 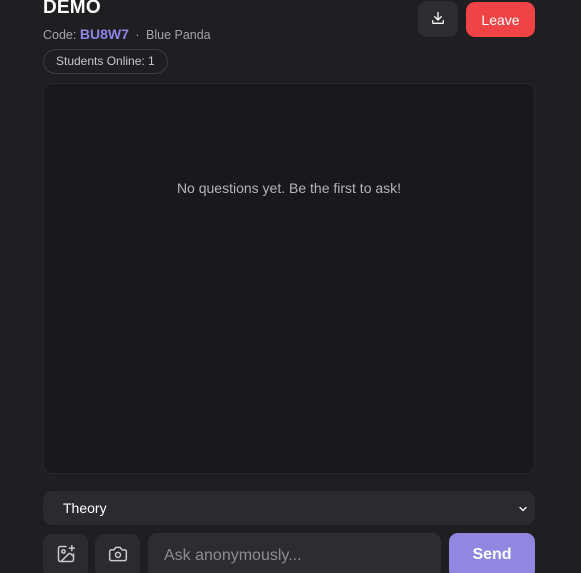 I want to click on students-online-badge: Students Online: 1, so click(x=105, y=61).